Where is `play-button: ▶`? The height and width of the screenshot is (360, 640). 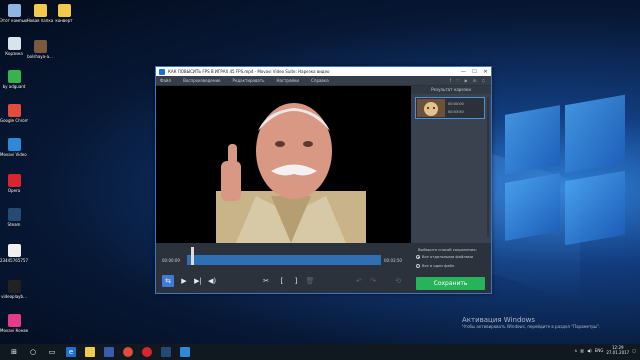
play-button: ▶ is located at coordinates (184, 281).